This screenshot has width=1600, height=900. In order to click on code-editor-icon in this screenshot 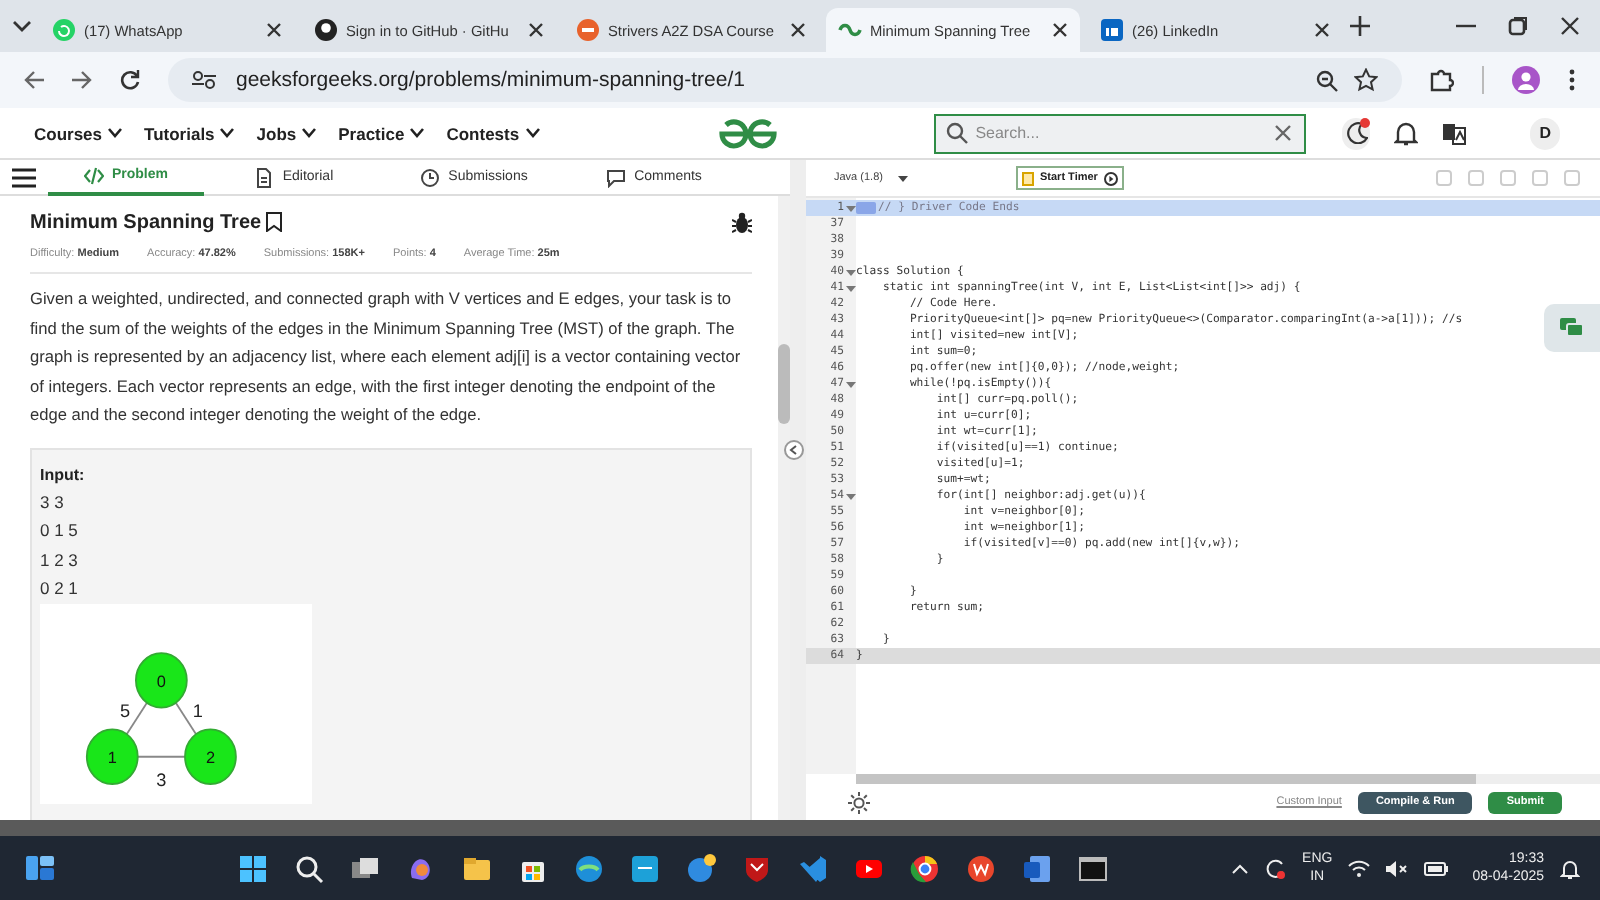, I will do `click(813, 868)`.